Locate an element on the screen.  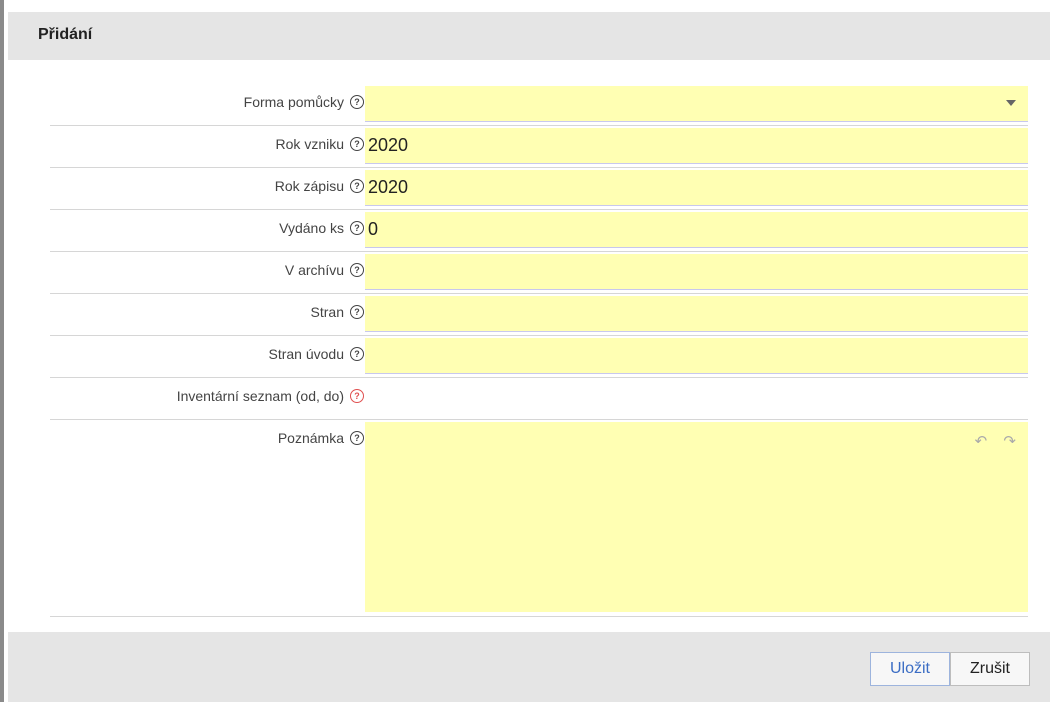
cancel-button: Zrušit is located at coordinates (990, 669).